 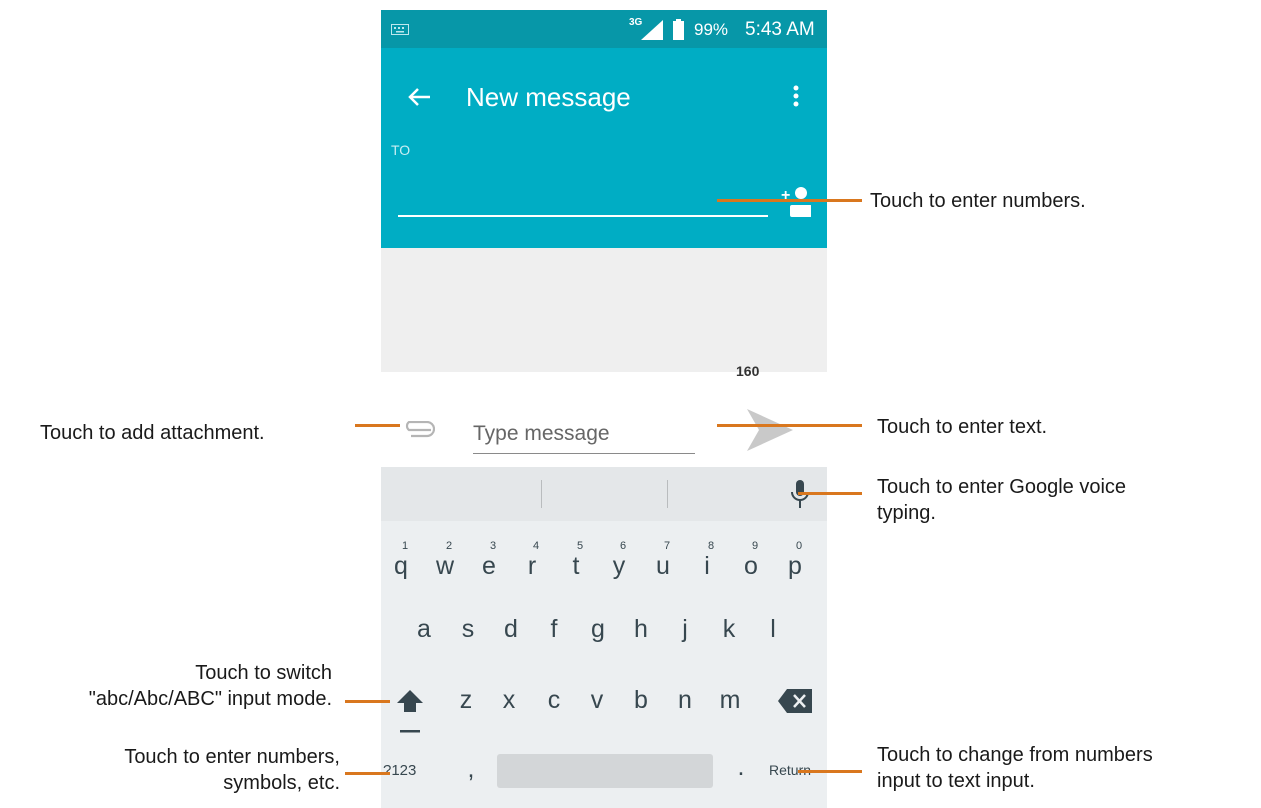 I want to click on key-i: i, so click(x=707, y=566).